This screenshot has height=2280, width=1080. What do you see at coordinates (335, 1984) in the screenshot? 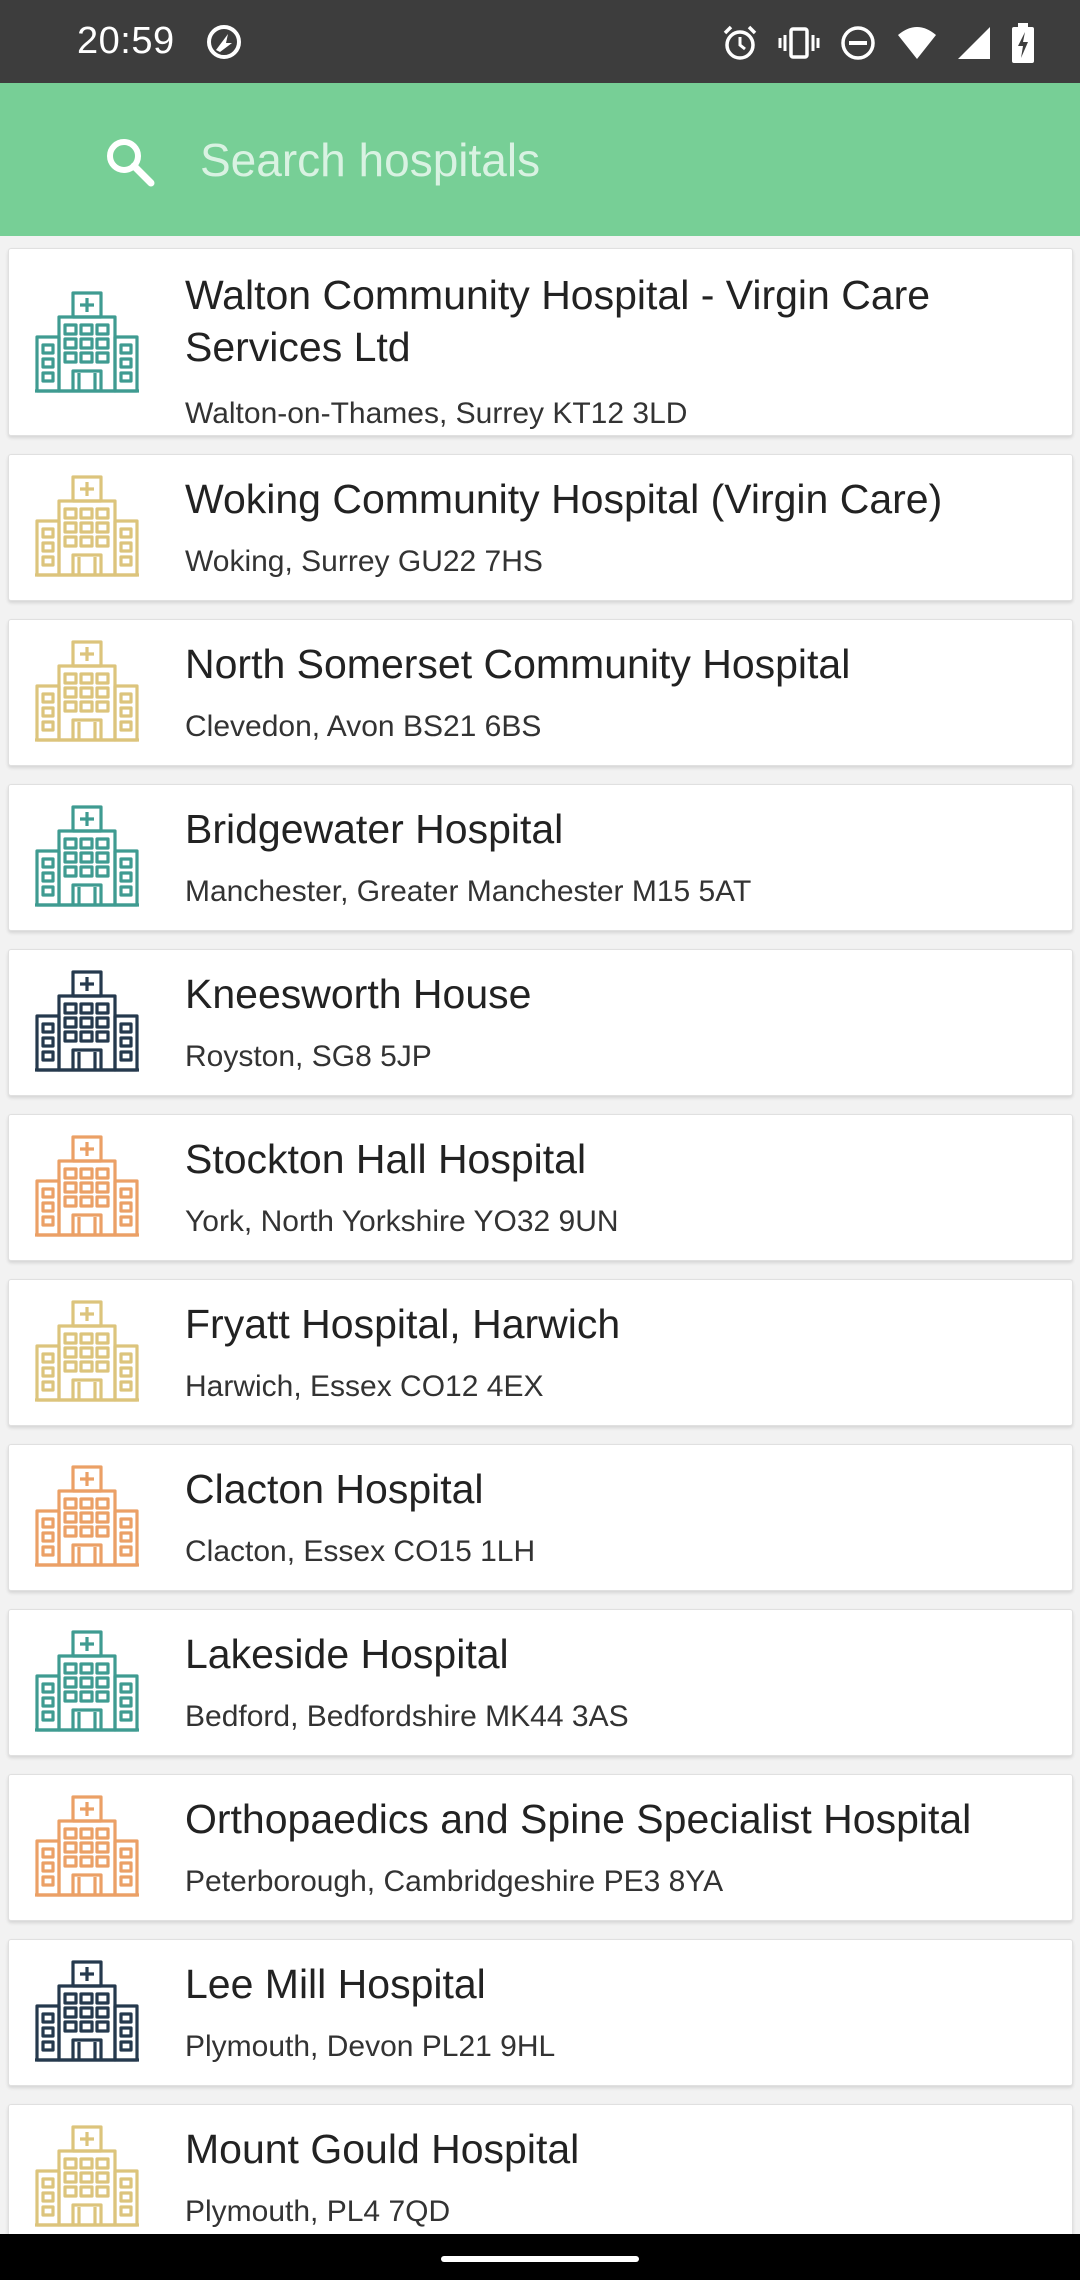
I see `hospital-name: Lee Mill Hospital` at bounding box center [335, 1984].